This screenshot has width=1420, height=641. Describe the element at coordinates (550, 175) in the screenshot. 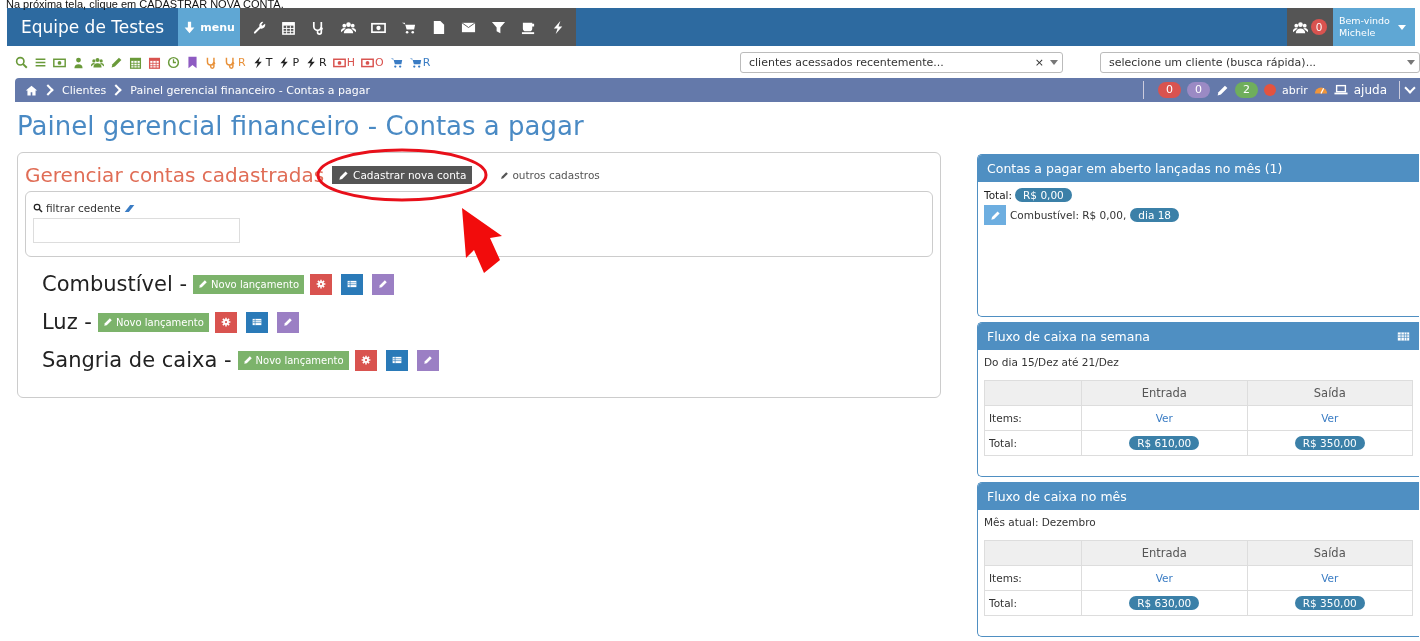

I see `other-registrations-link: outros cadastros` at that location.